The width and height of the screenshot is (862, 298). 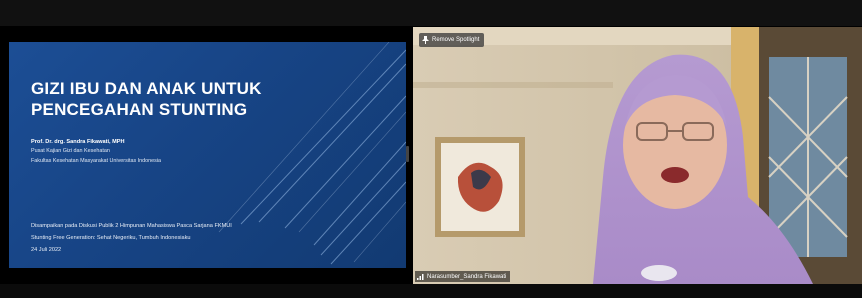 What do you see at coordinates (420, 276) in the screenshot?
I see `signal-bars-icon` at bounding box center [420, 276].